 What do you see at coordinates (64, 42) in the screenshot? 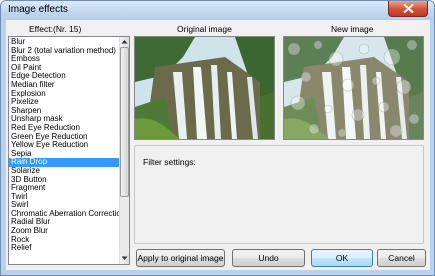
I see `effect-list-item: Blur` at bounding box center [64, 42].